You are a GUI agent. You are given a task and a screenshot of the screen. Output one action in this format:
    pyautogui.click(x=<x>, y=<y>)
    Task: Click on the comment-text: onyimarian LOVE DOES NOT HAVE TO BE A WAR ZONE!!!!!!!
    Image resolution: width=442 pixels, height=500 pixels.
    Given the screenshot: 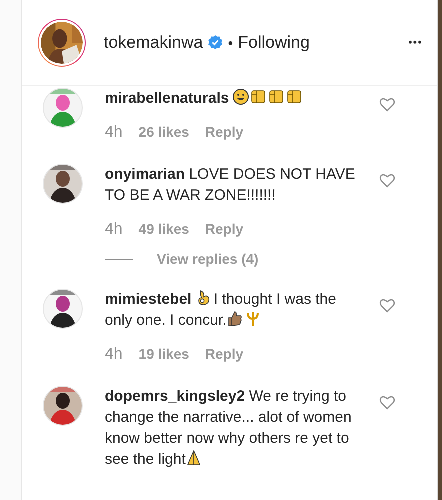 What is the action you would take?
    pyautogui.click(x=230, y=185)
    